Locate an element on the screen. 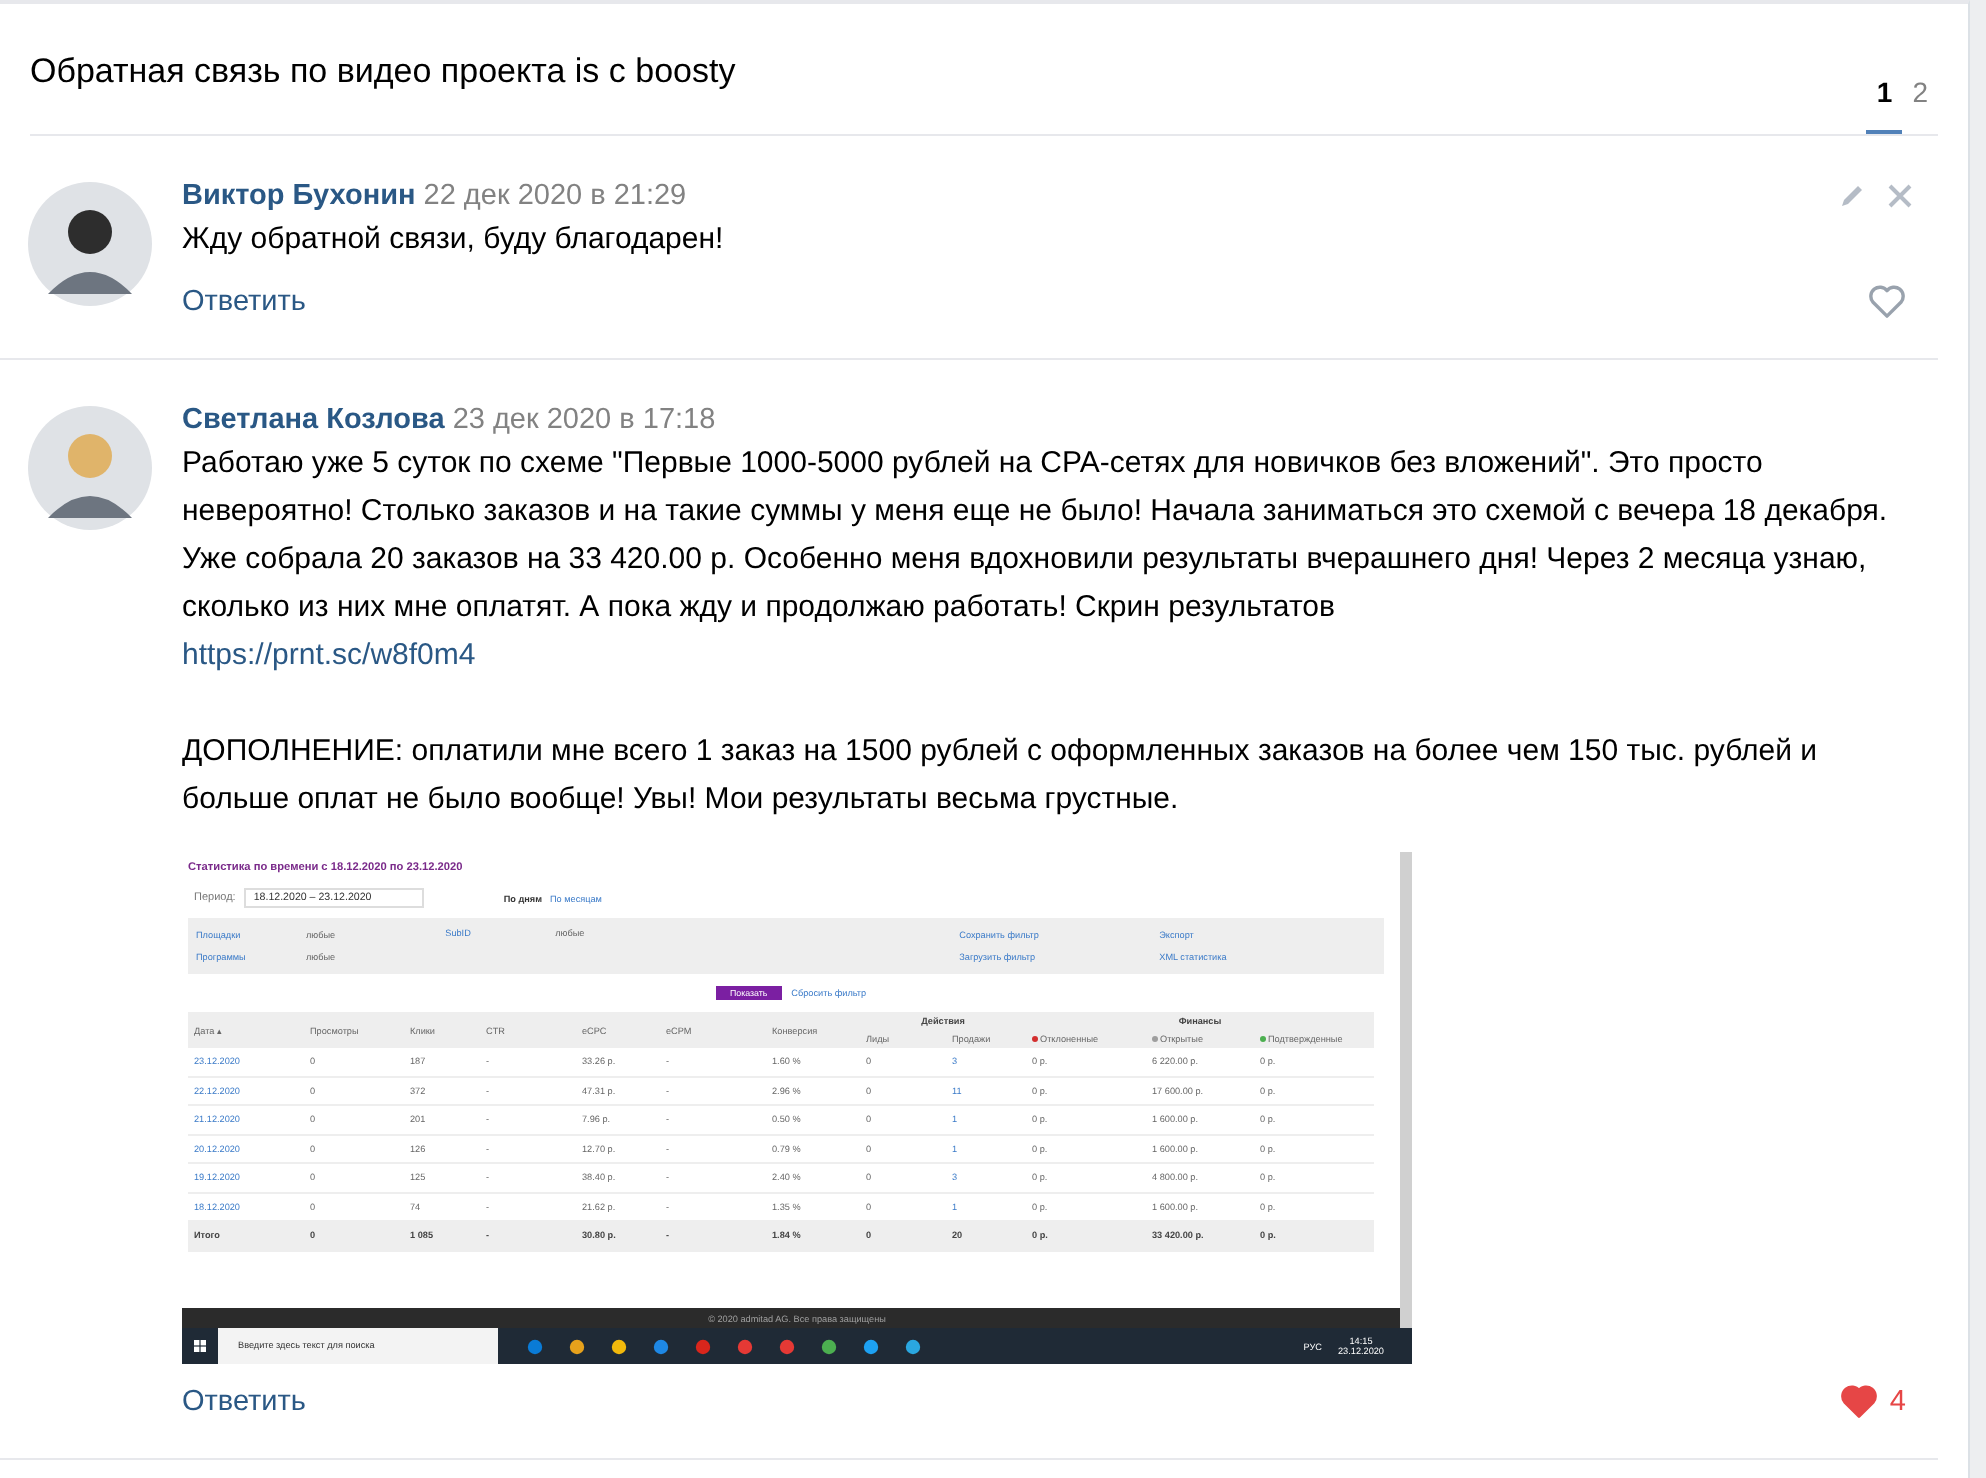 This screenshot has width=1986, height=1478. like-count: 4 is located at coordinates (1897, 1401).